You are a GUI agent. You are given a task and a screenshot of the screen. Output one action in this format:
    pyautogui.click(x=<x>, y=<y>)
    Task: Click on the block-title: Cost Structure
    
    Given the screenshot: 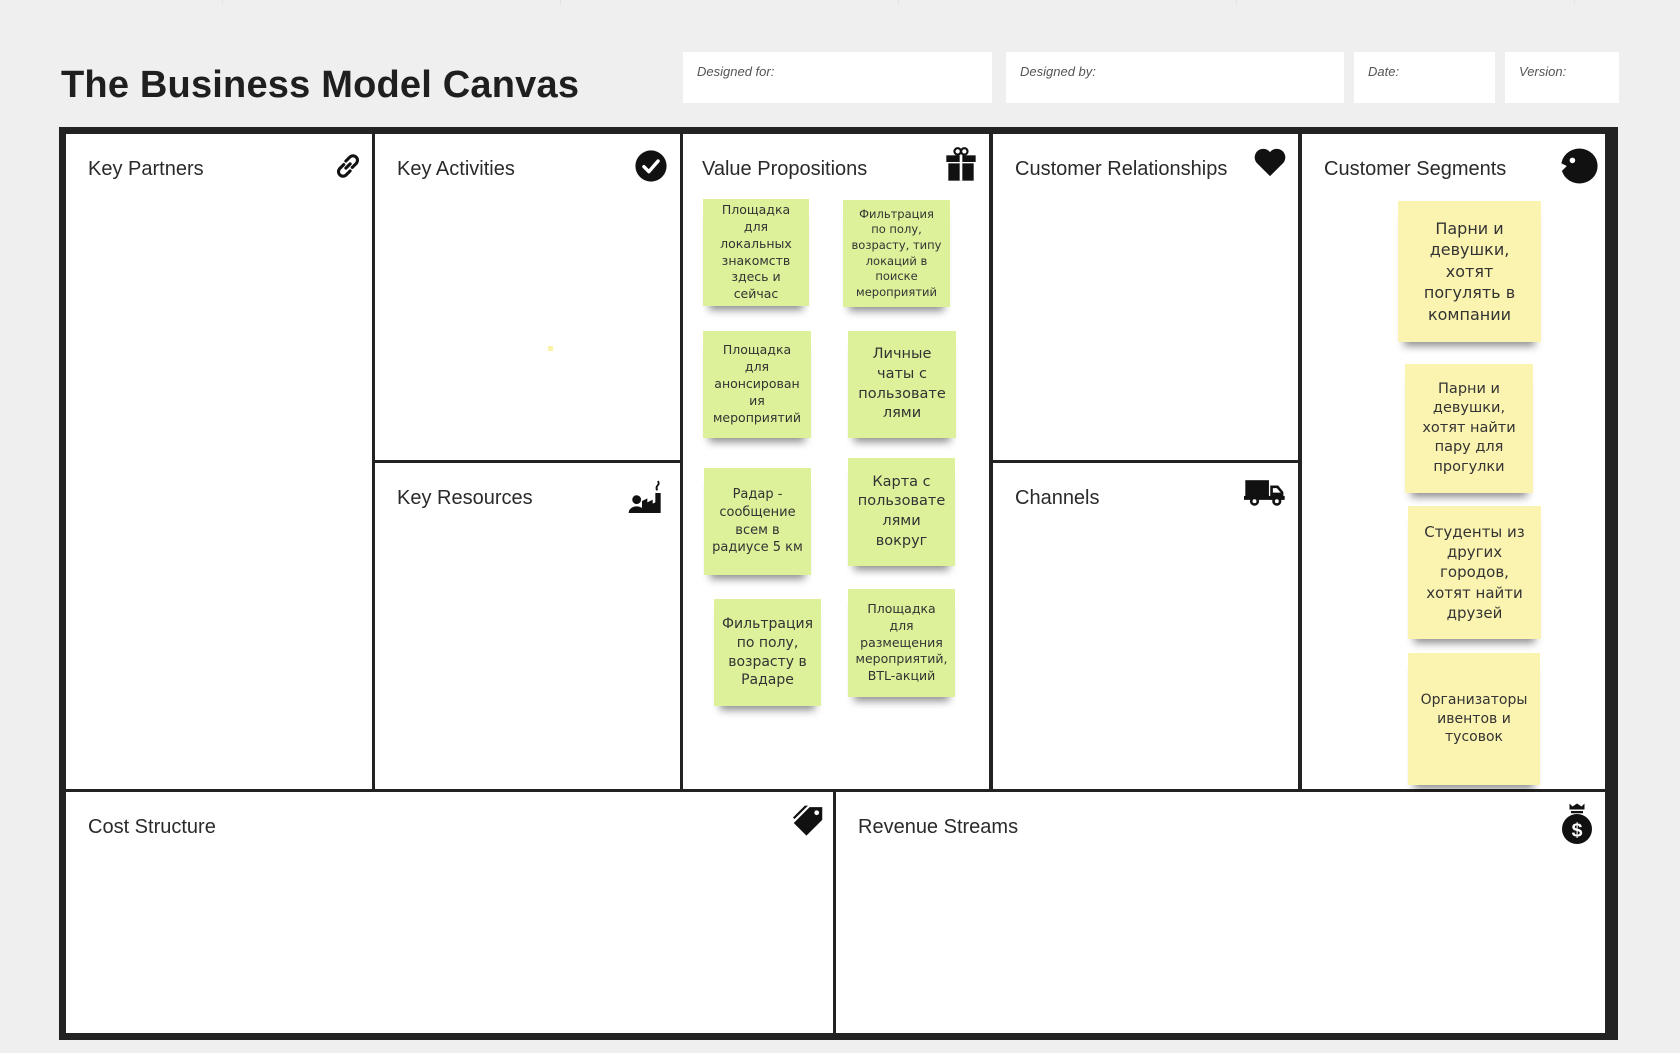 What is the action you would take?
    pyautogui.click(x=152, y=827)
    